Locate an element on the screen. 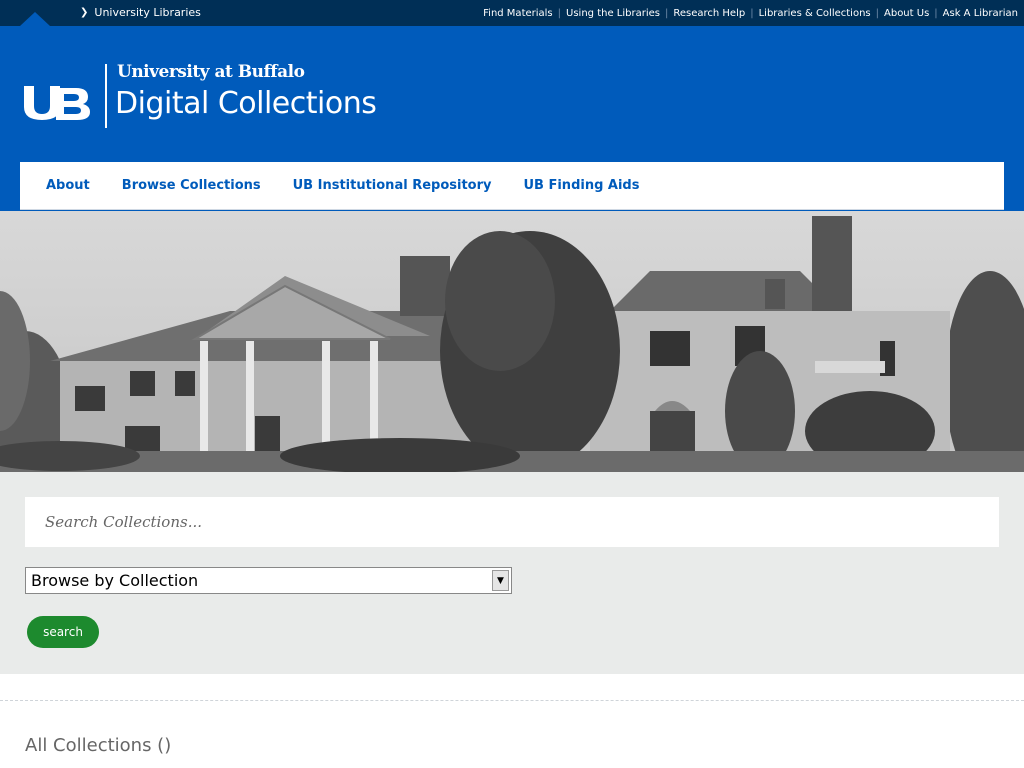  find-materials-link: Find Materials is located at coordinates (518, 13).